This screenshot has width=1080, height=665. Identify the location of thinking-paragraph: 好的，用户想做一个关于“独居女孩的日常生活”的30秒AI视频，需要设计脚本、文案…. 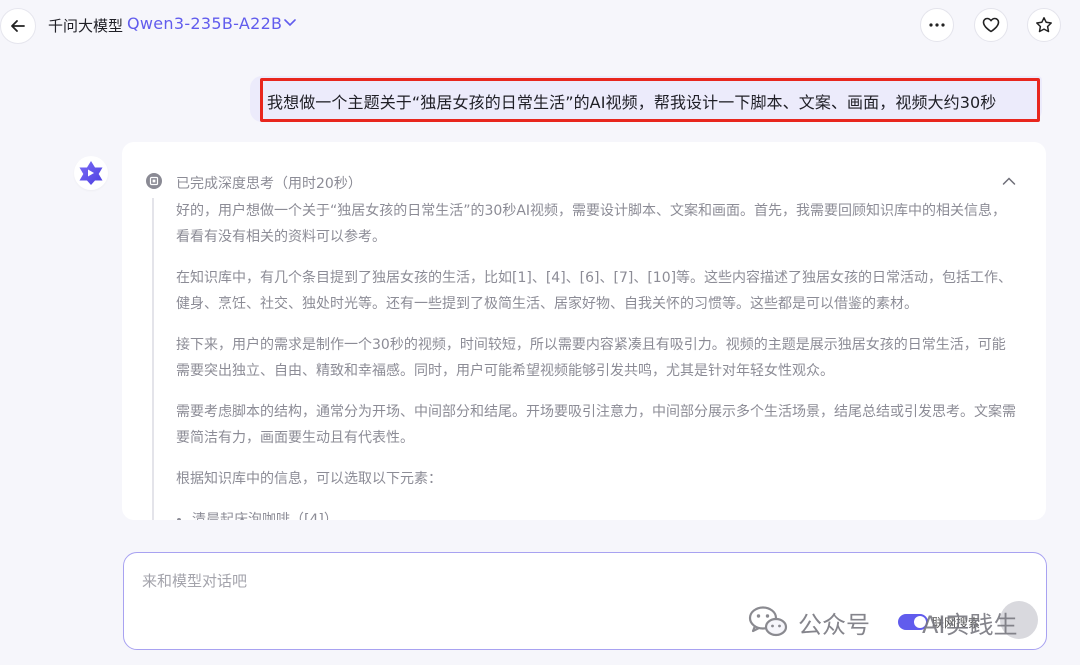
(591, 224).